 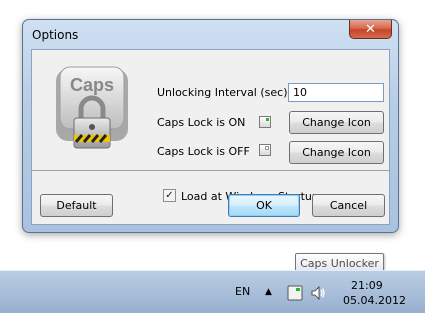 What do you see at coordinates (92, 107) in the screenshot?
I see `caps-lock-icon: Caps` at bounding box center [92, 107].